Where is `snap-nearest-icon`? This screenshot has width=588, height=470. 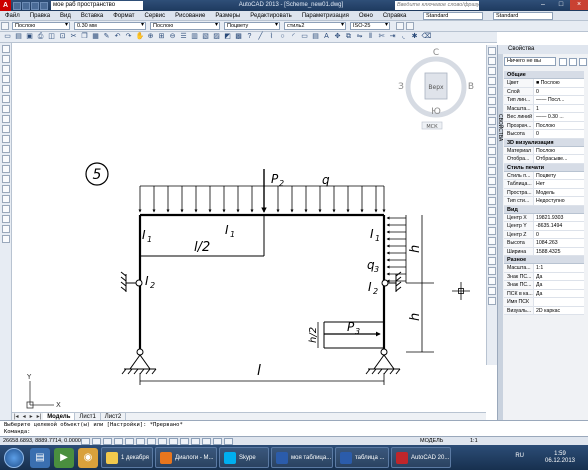
snap-nearest-icon is located at coordinates (492, 261).